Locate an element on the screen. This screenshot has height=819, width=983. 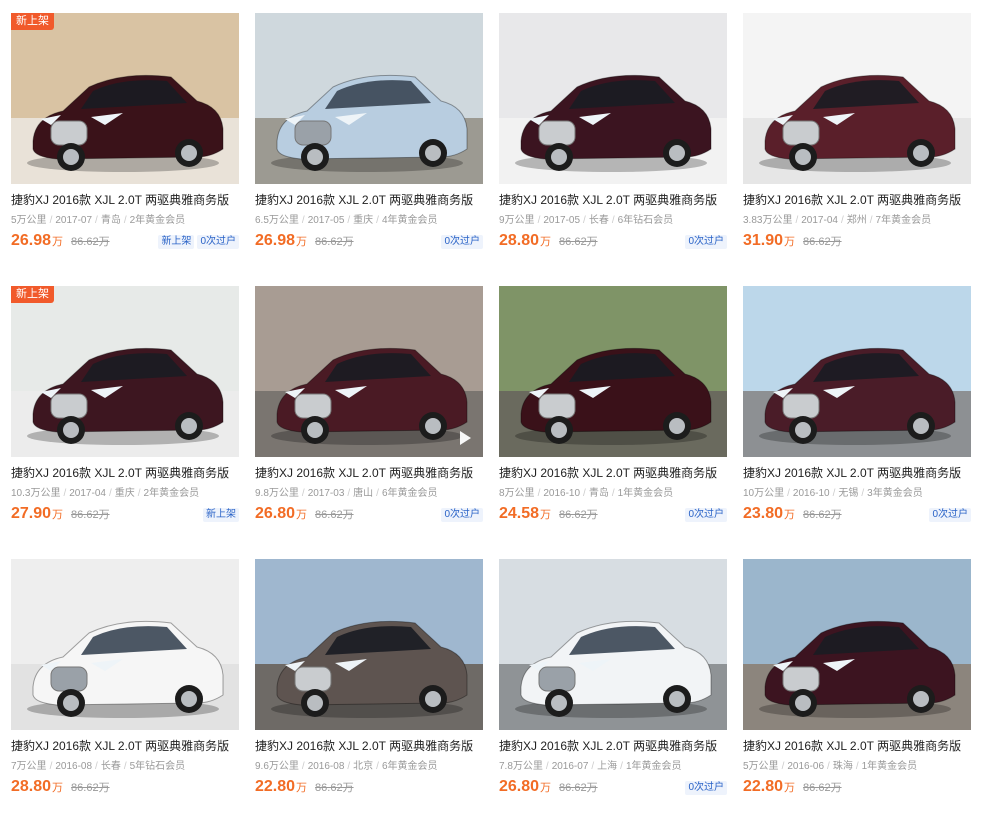
car-meta: 5万公里/2017-07/青岛/2年黄金会员 is located at coordinates (125, 220).